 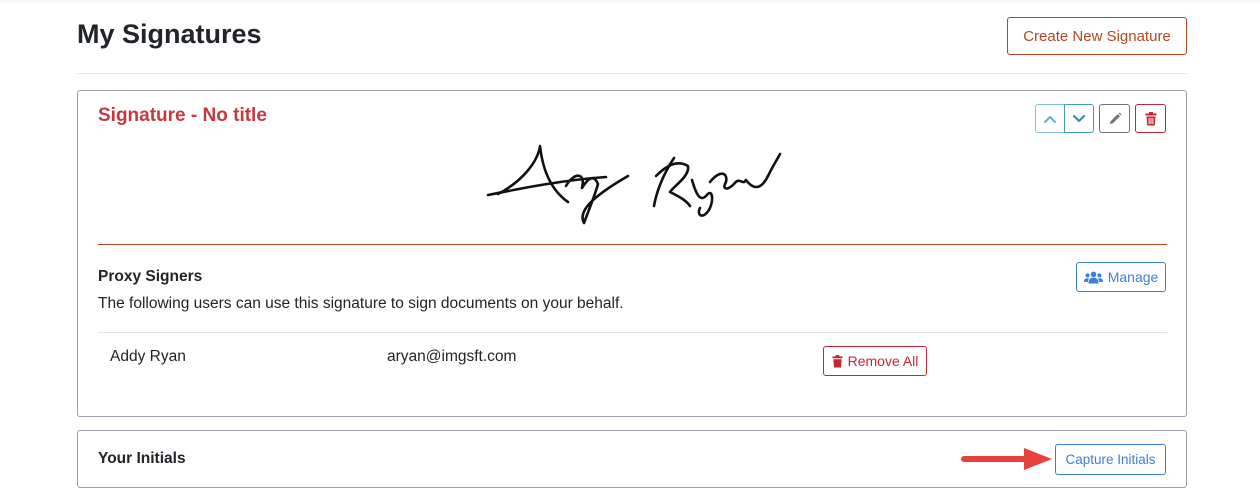 I want to click on header-divider, so click(x=632, y=73).